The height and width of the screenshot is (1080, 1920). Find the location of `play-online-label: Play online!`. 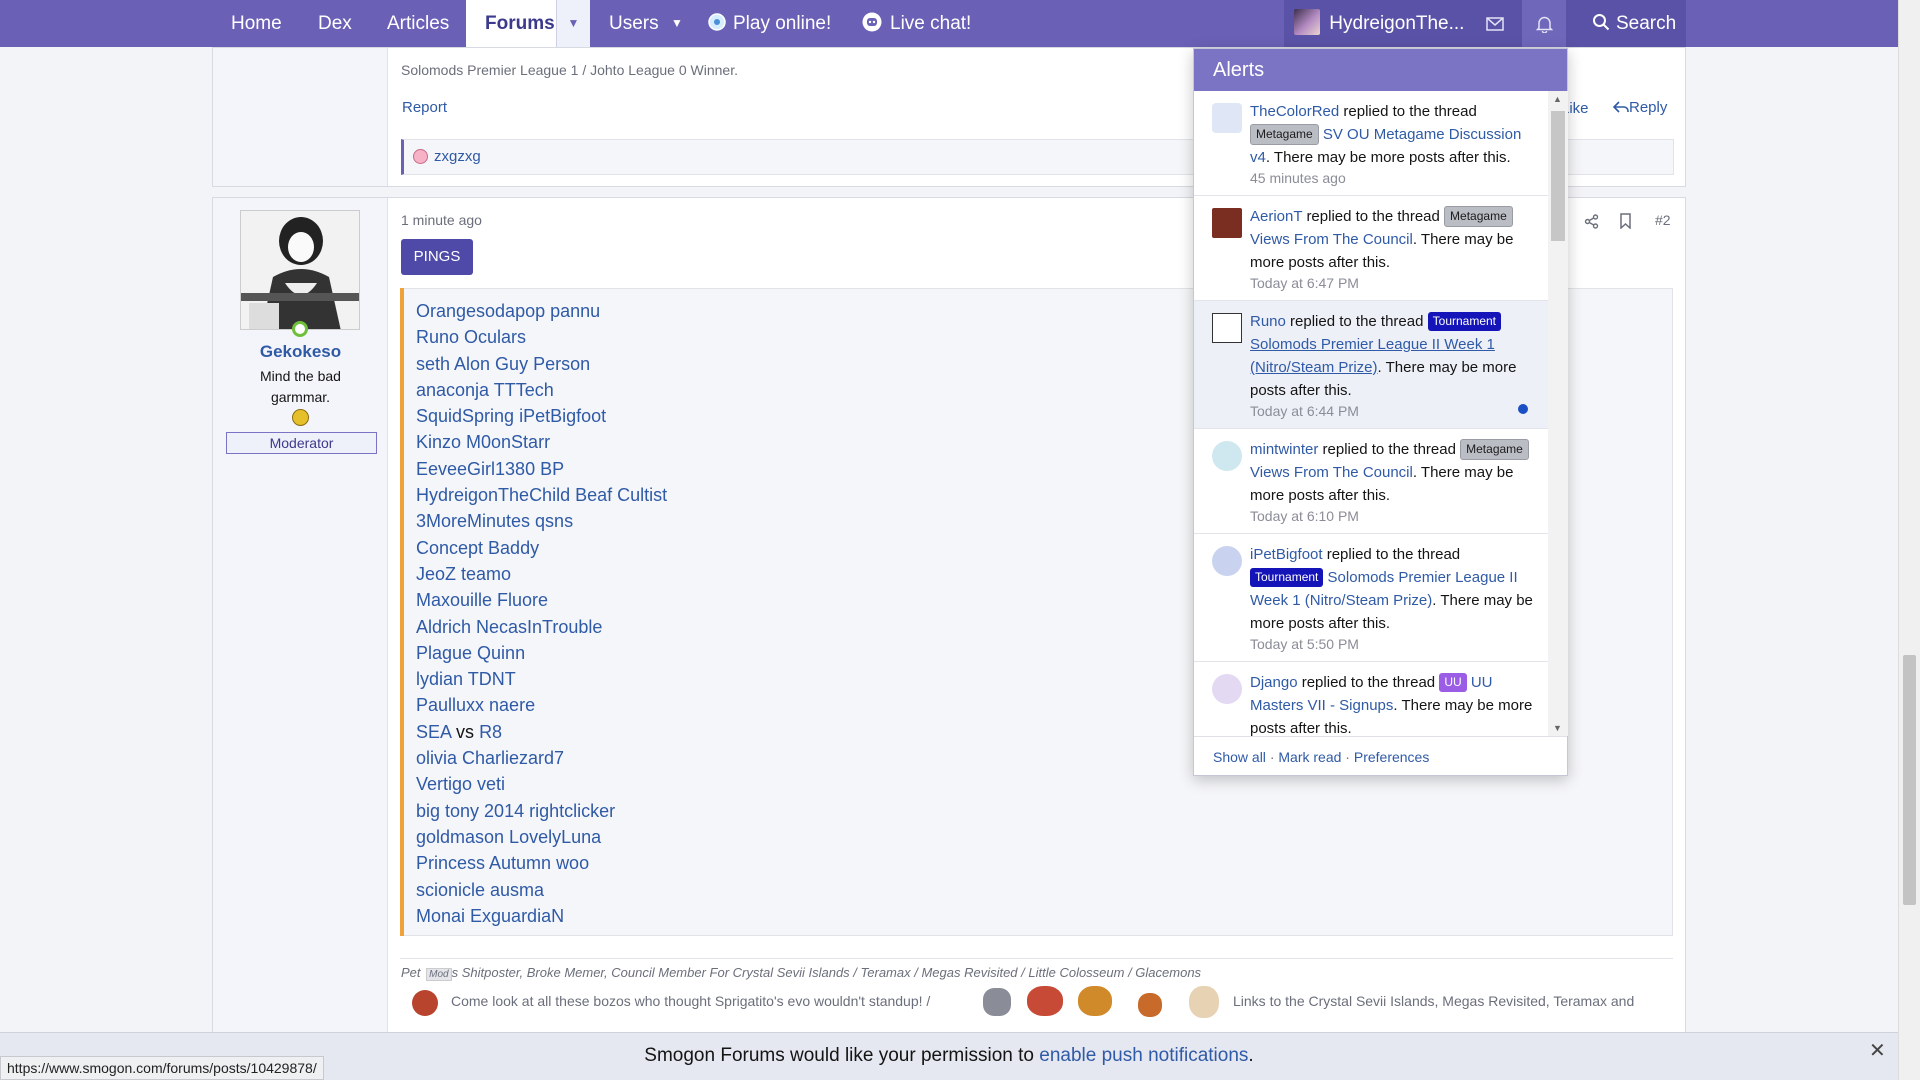

play-online-label: Play online! is located at coordinates (782, 23).